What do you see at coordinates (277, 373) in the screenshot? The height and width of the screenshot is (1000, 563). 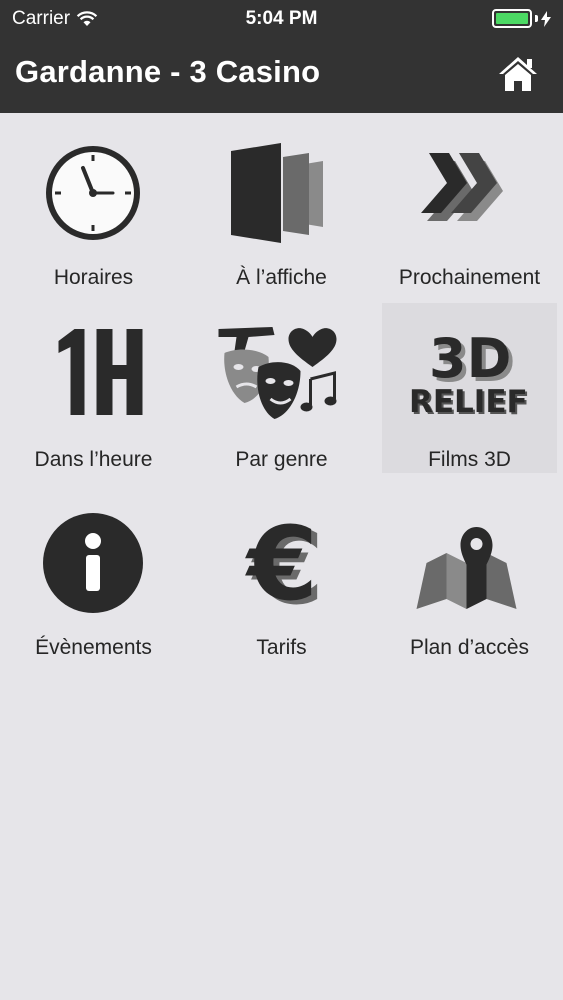 I see `genre-icon` at bounding box center [277, 373].